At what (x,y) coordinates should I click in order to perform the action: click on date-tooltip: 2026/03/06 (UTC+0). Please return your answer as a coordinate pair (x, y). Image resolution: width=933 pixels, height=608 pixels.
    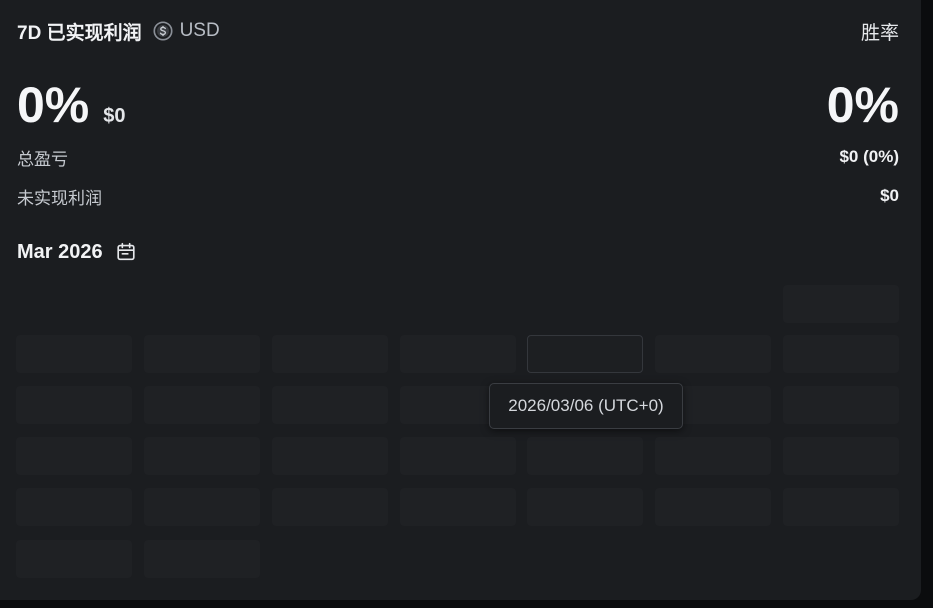
    Looking at the image, I should click on (586, 406).